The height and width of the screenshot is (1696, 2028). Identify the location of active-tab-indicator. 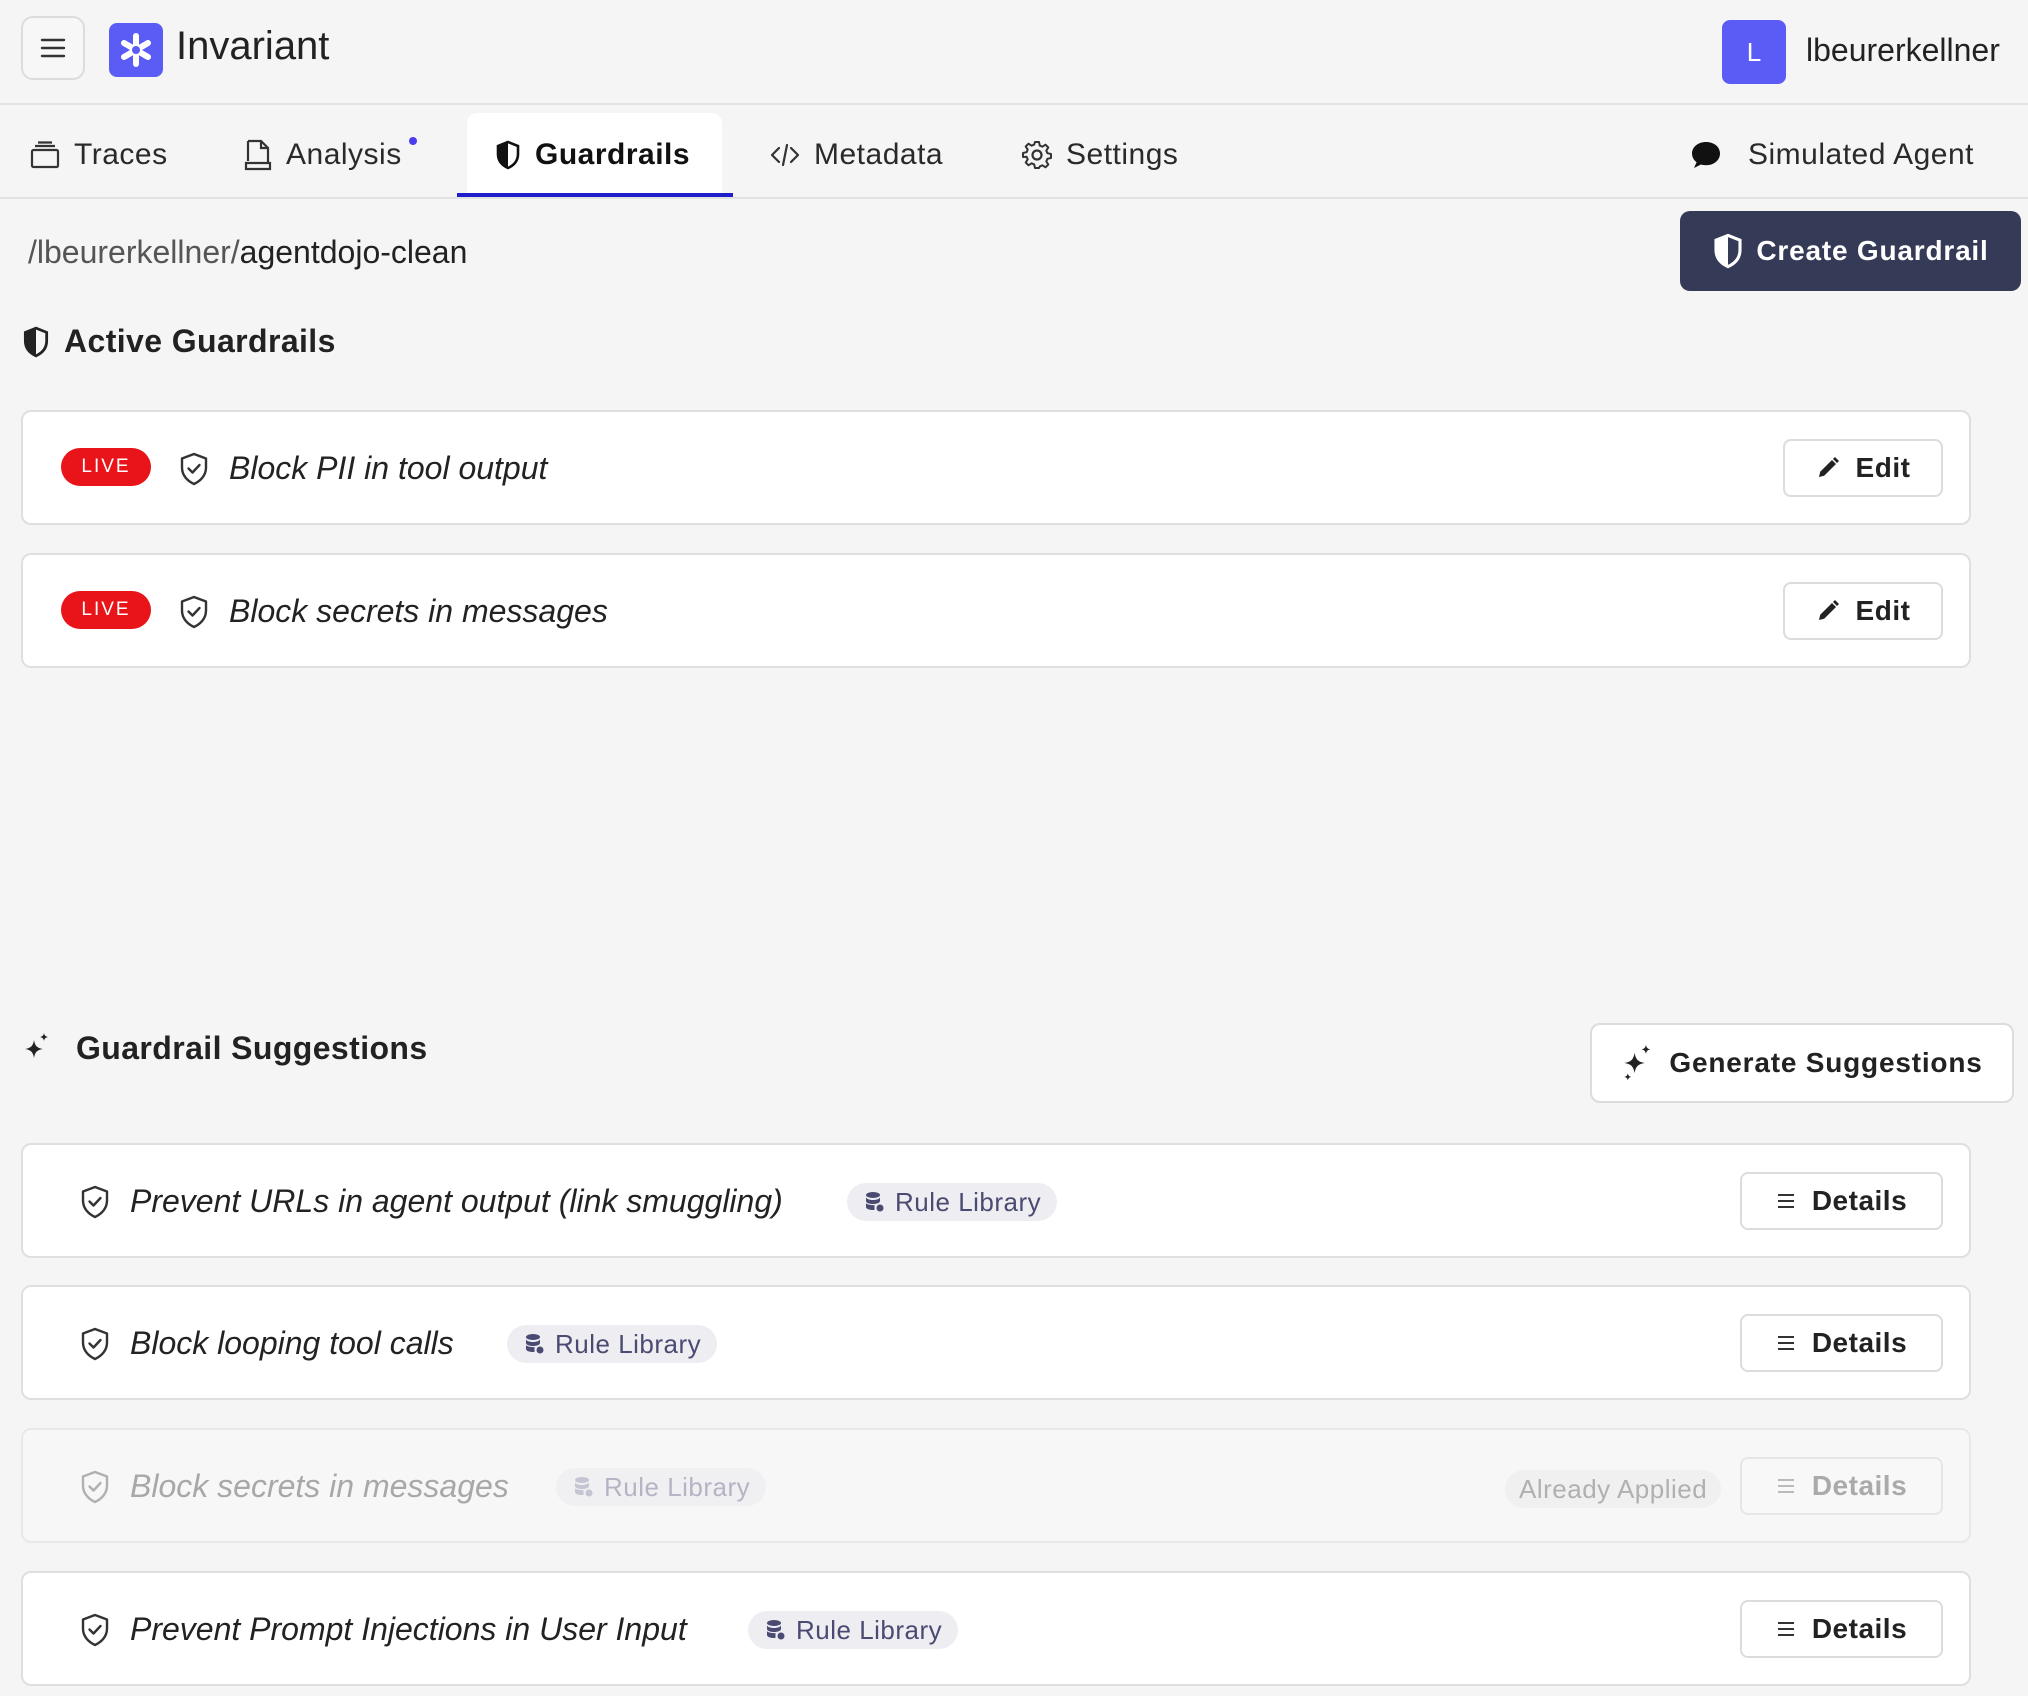
(595, 195).